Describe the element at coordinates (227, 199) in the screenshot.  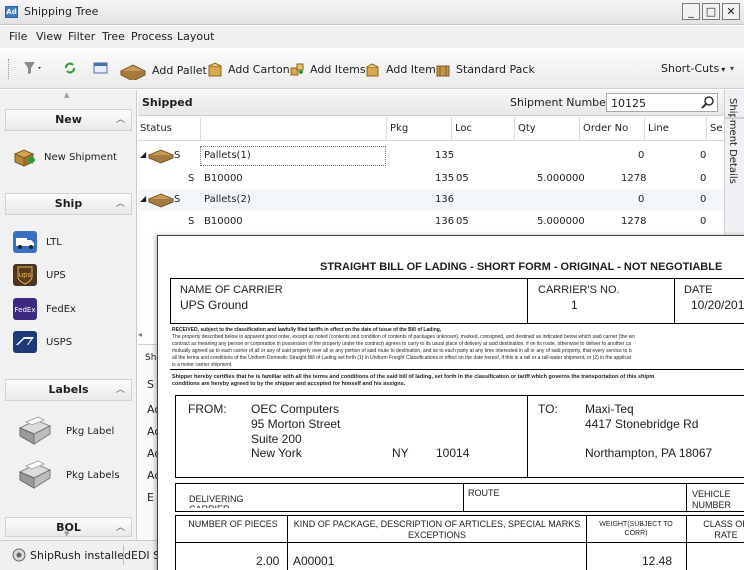
I see `row-description: Pallets(2)` at that location.